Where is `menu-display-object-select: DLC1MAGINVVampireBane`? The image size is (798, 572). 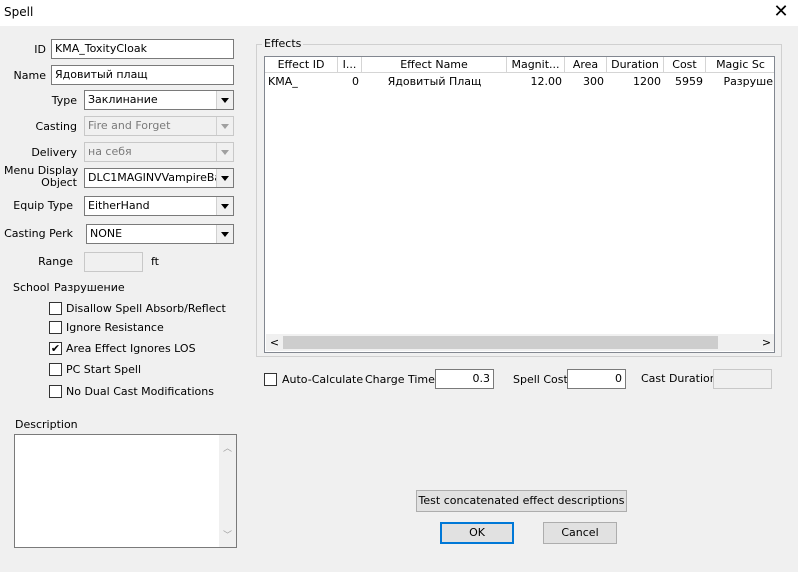
menu-display-object-select: DLC1MAGINVVampireBane is located at coordinates (159, 178).